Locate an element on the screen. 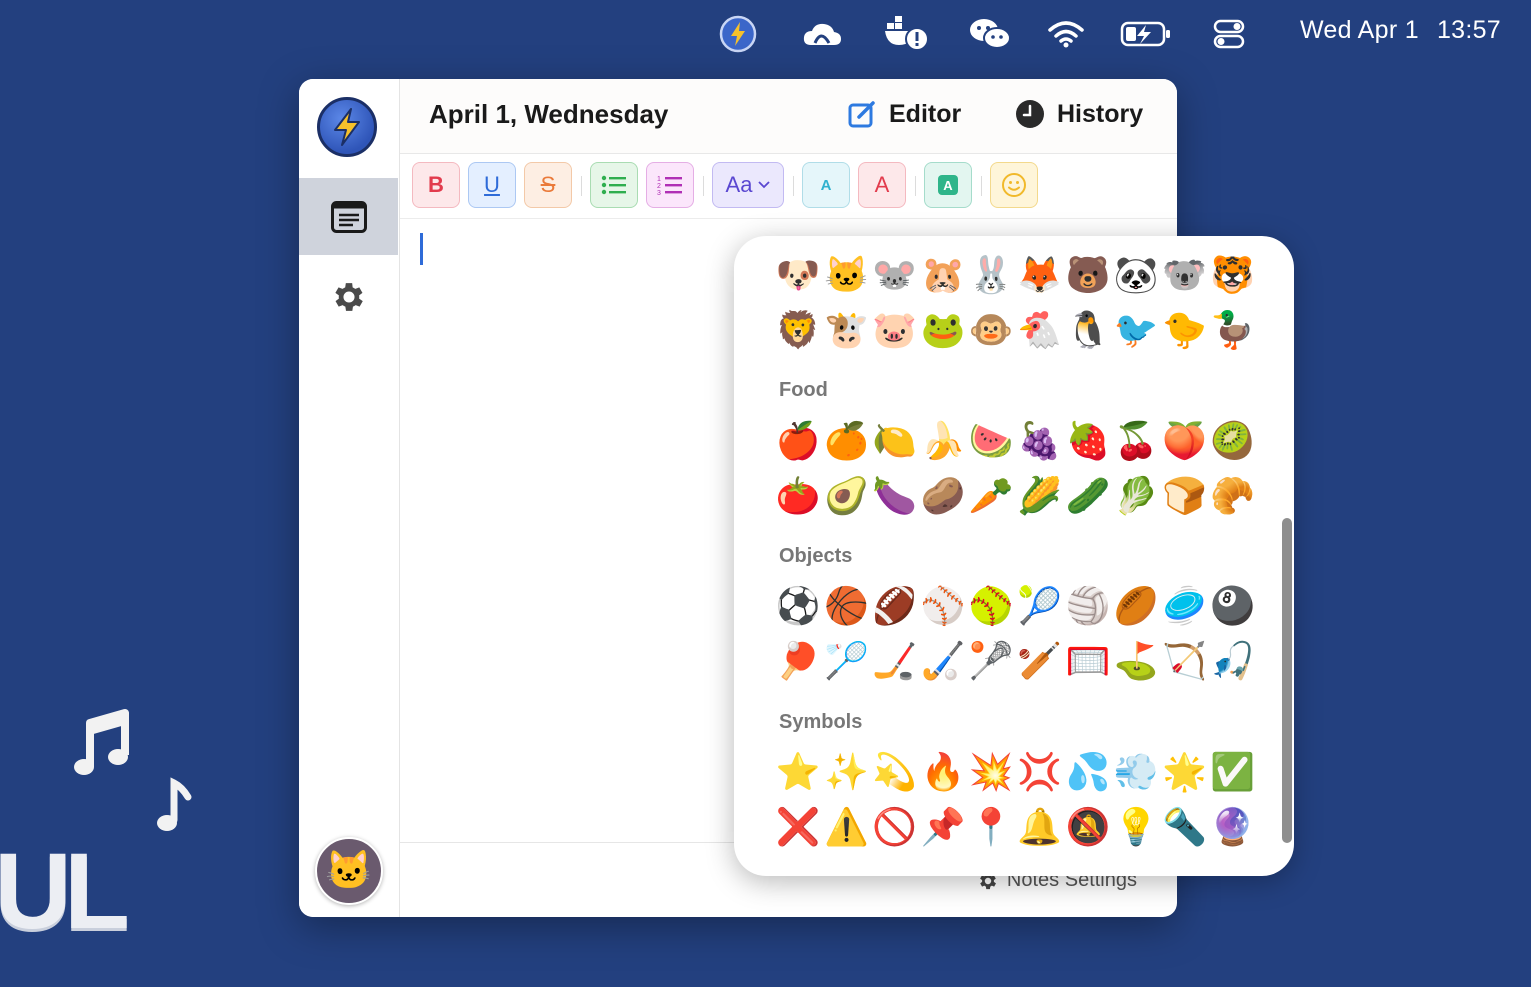  strikethrough-button: S is located at coordinates (548, 185).